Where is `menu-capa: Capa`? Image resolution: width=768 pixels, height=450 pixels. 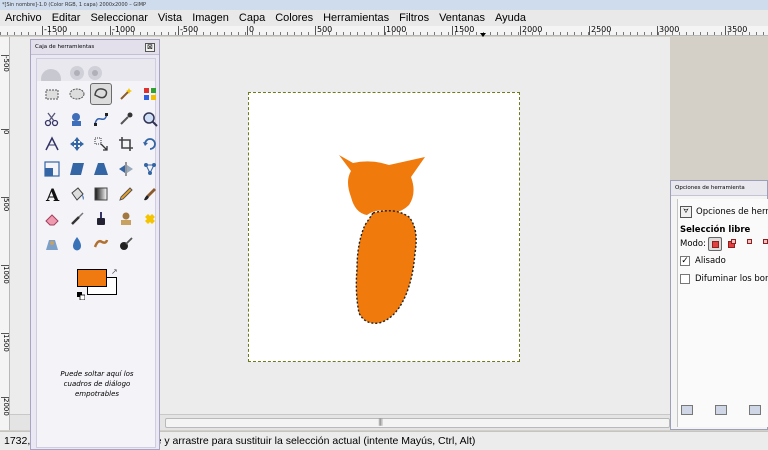
menu-capa: Capa is located at coordinates (252, 18).